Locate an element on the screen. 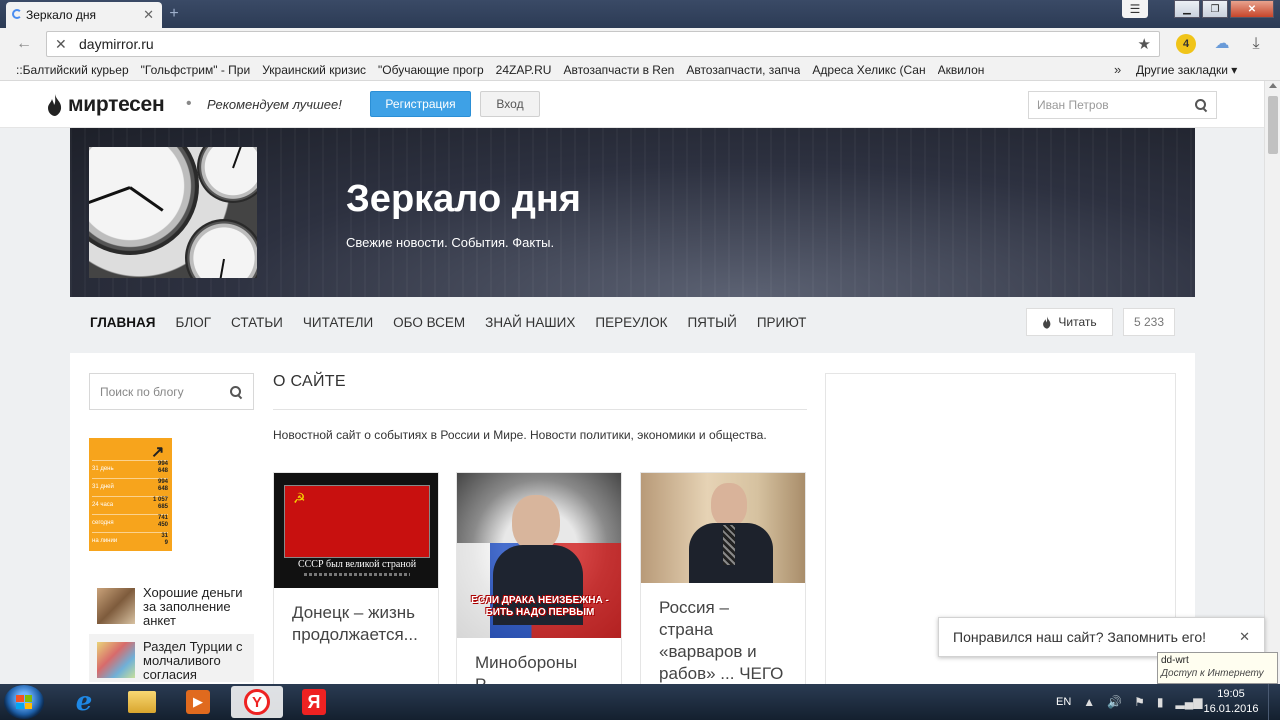 This screenshot has width=1280, height=720. other-bookmarks-button: Другие закладки ▾ is located at coordinates (1186, 70).